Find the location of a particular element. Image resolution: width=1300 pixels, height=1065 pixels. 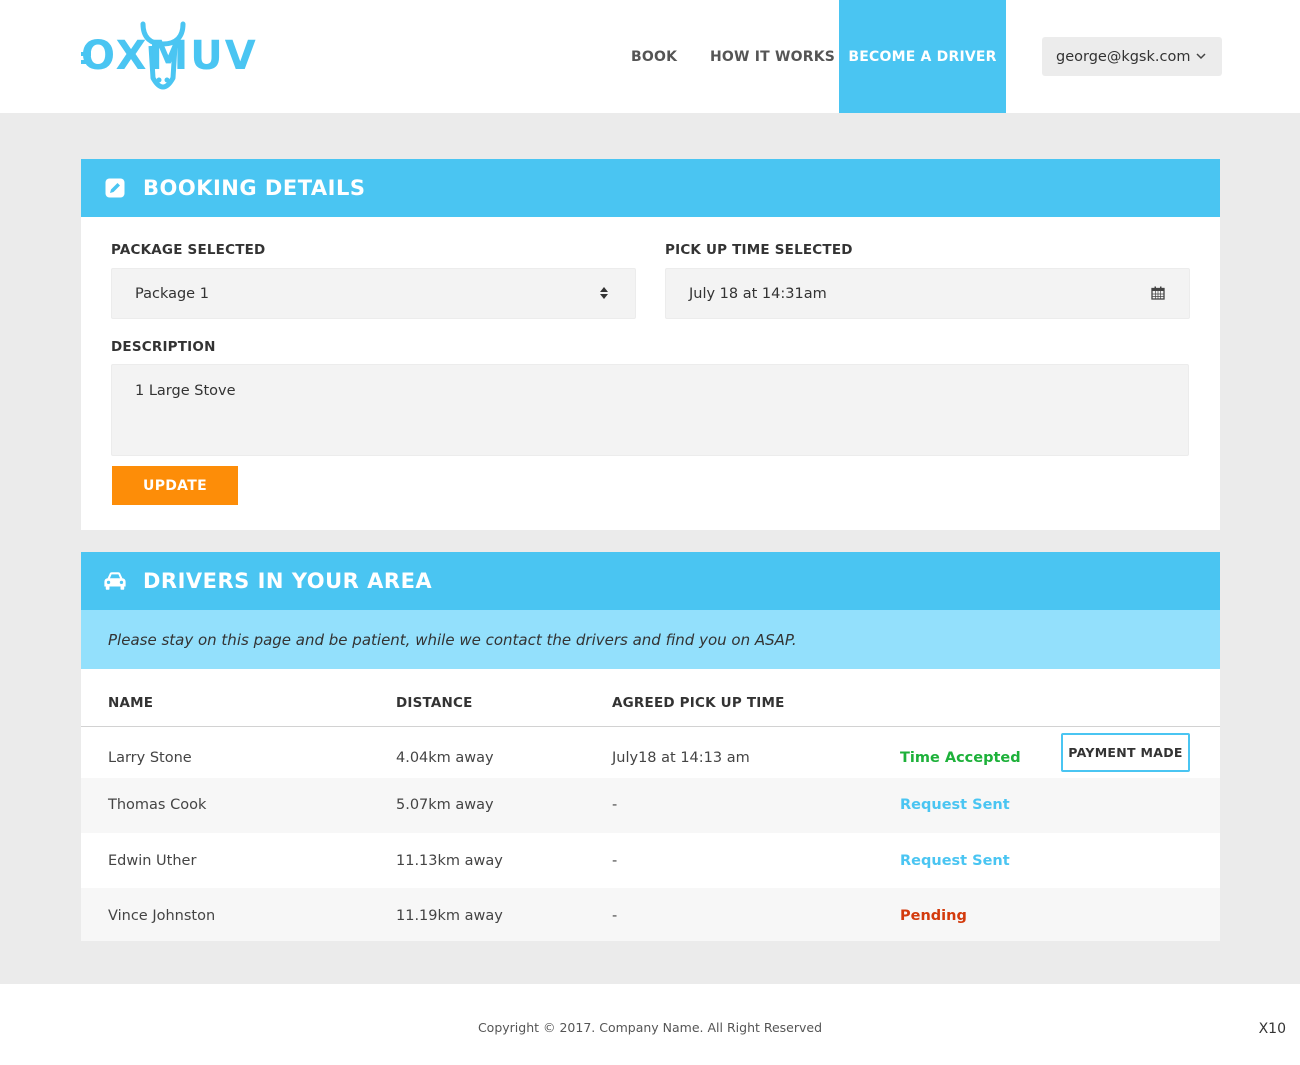

column-distance: DISTANCE is located at coordinates (434, 703).